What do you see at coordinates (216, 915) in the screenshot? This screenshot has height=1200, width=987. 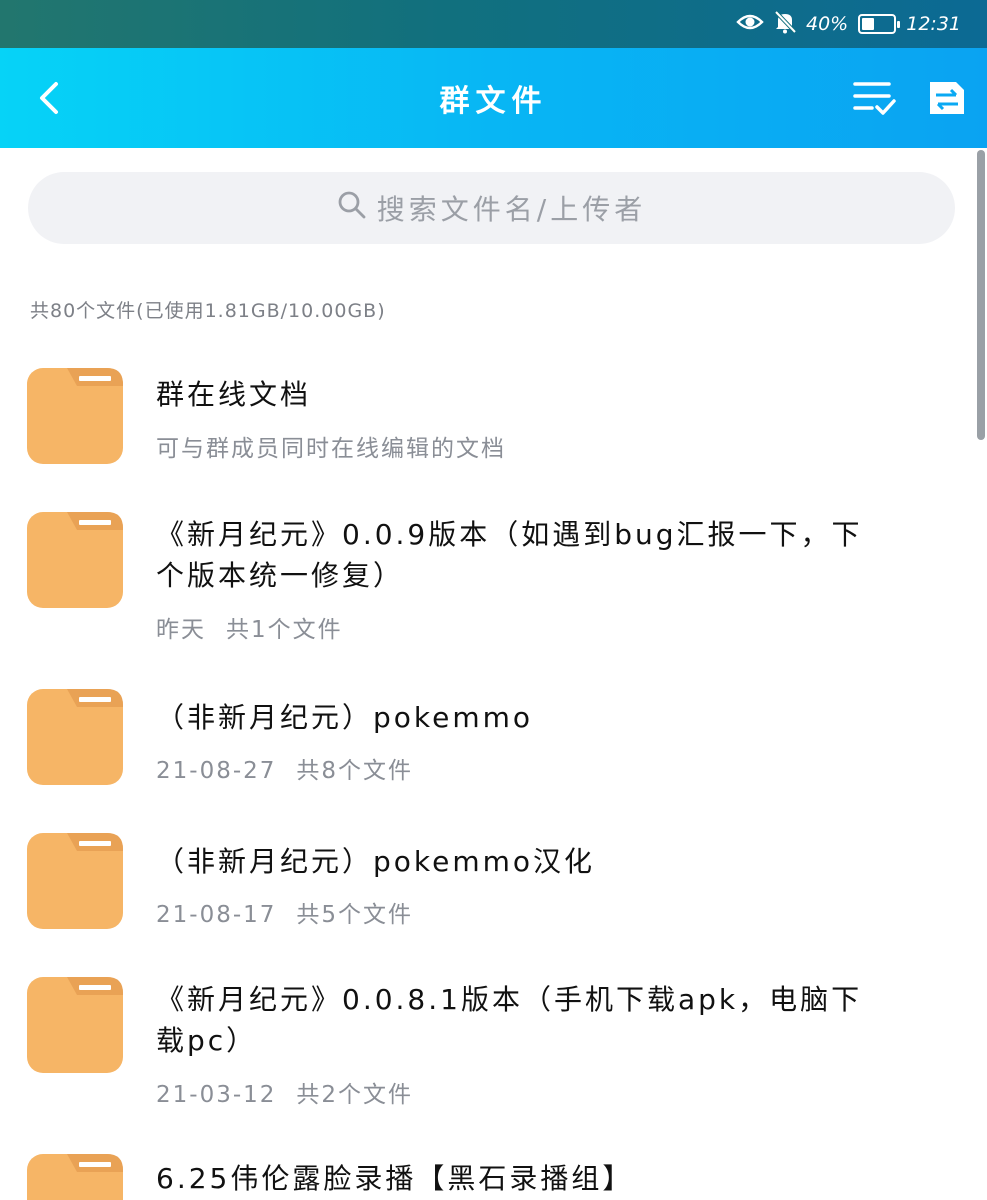 I see `item-date: 21-08-17` at bounding box center [216, 915].